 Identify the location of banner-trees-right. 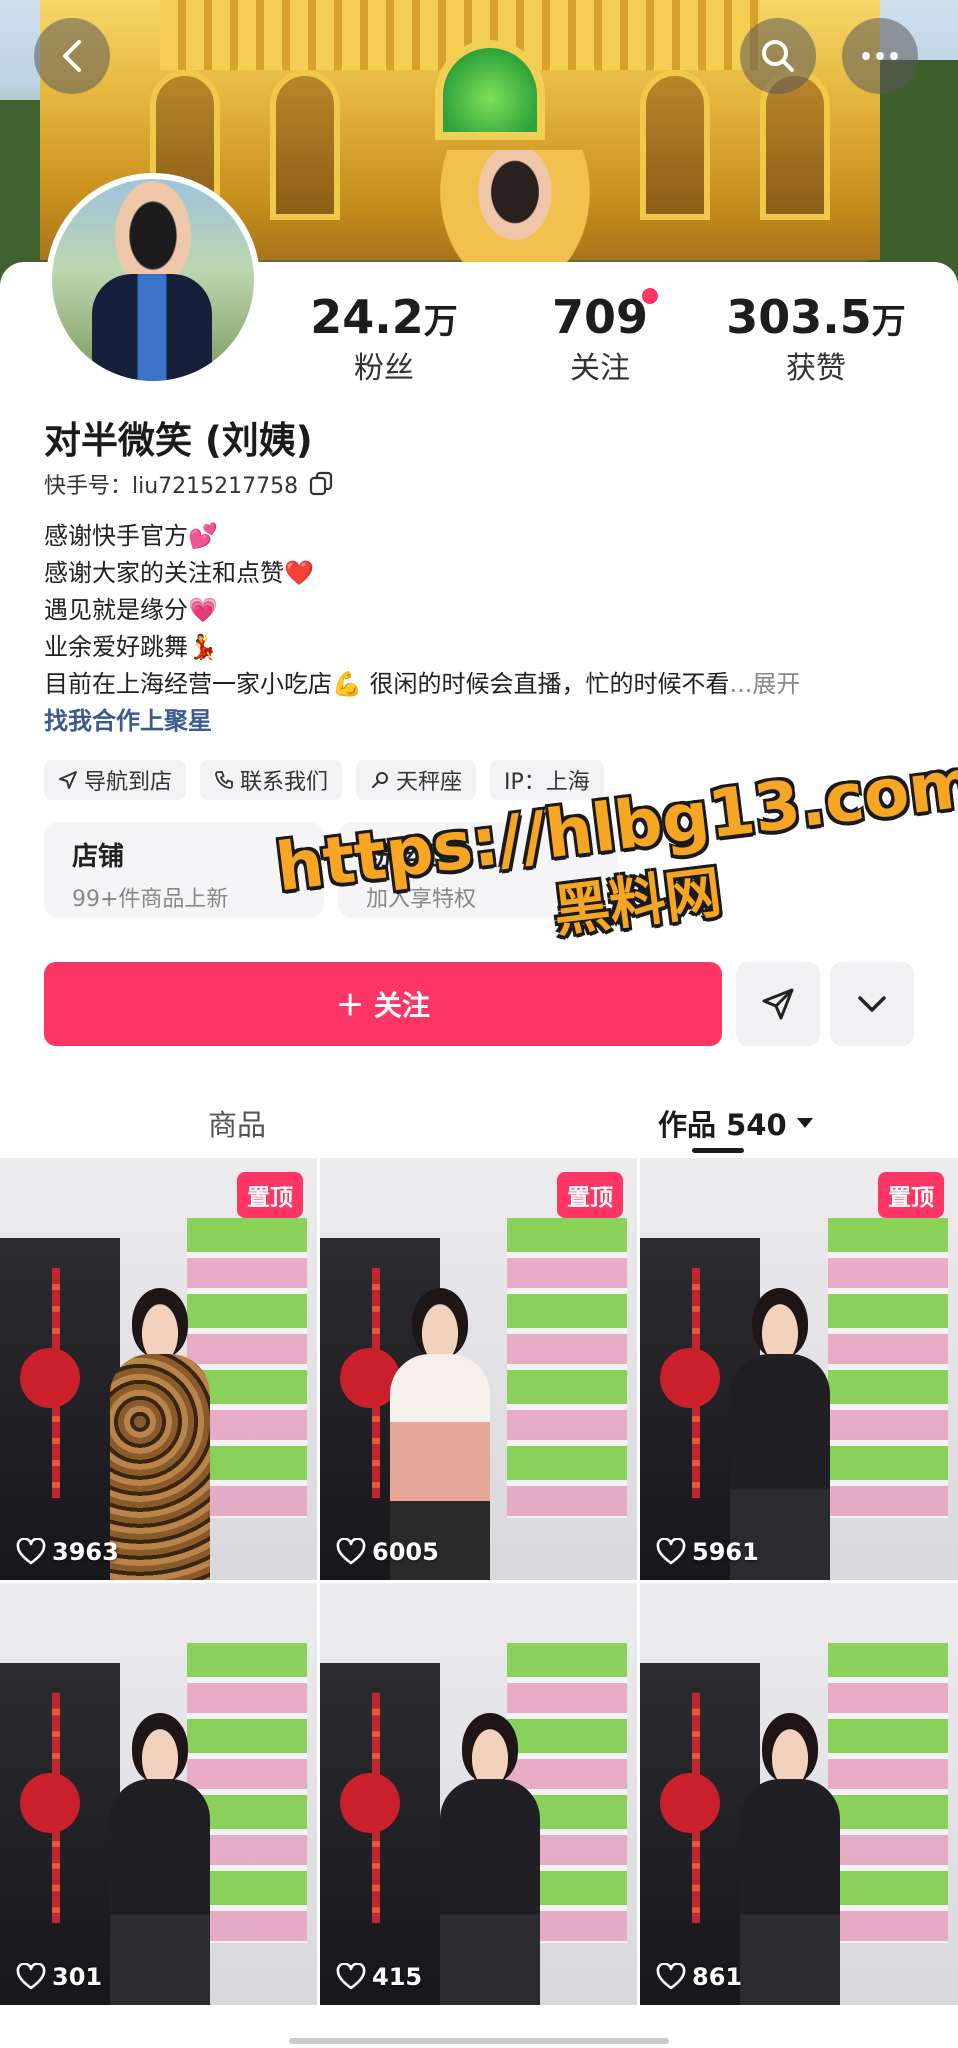
(913, 175).